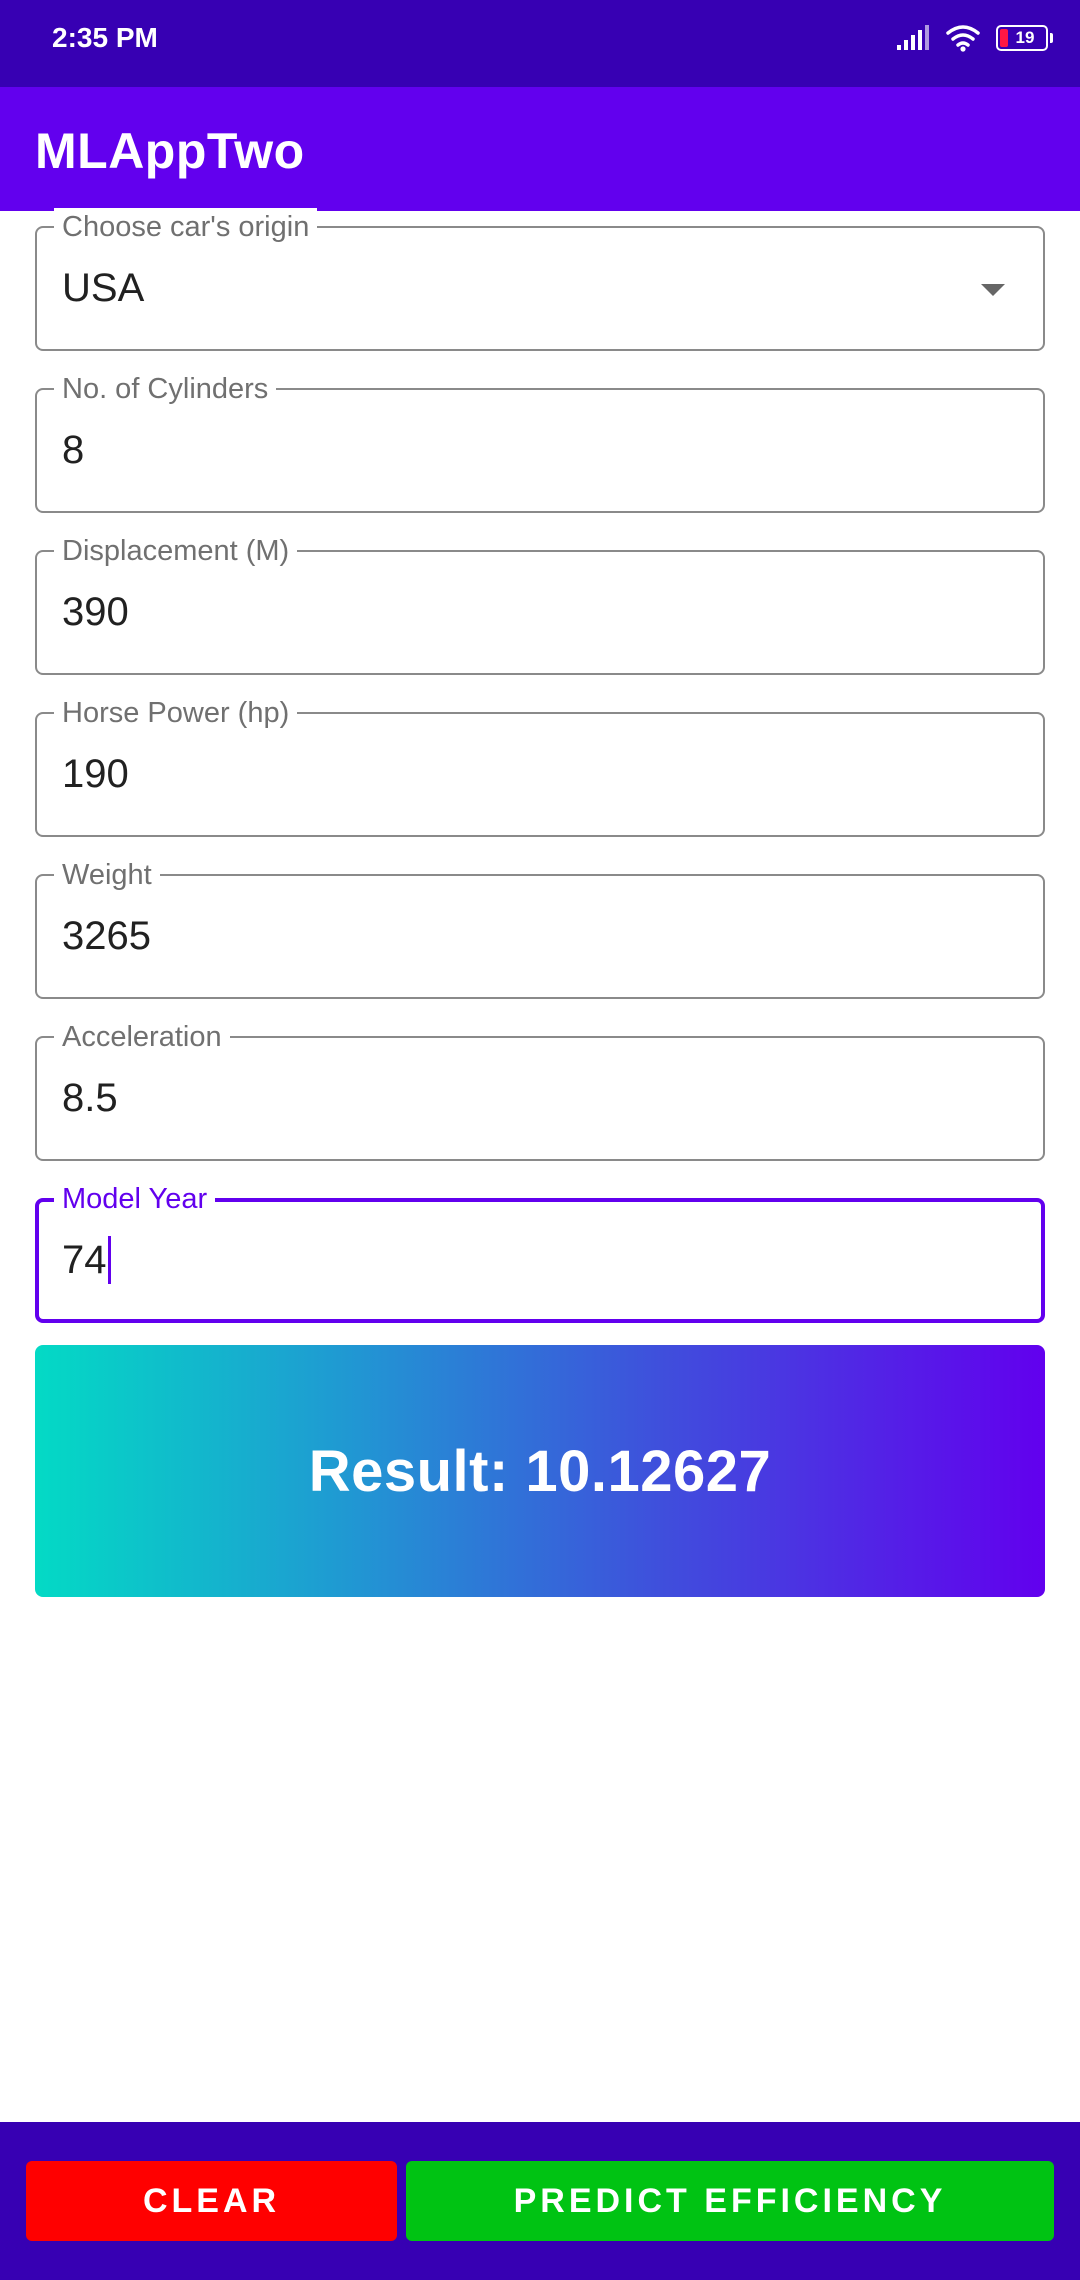 The height and width of the screenshot is (2280, 1080). What do you see at coordinates (1051, 38) in the screenshot?
I see `battery-cap` at bounding box center [1051, 38].